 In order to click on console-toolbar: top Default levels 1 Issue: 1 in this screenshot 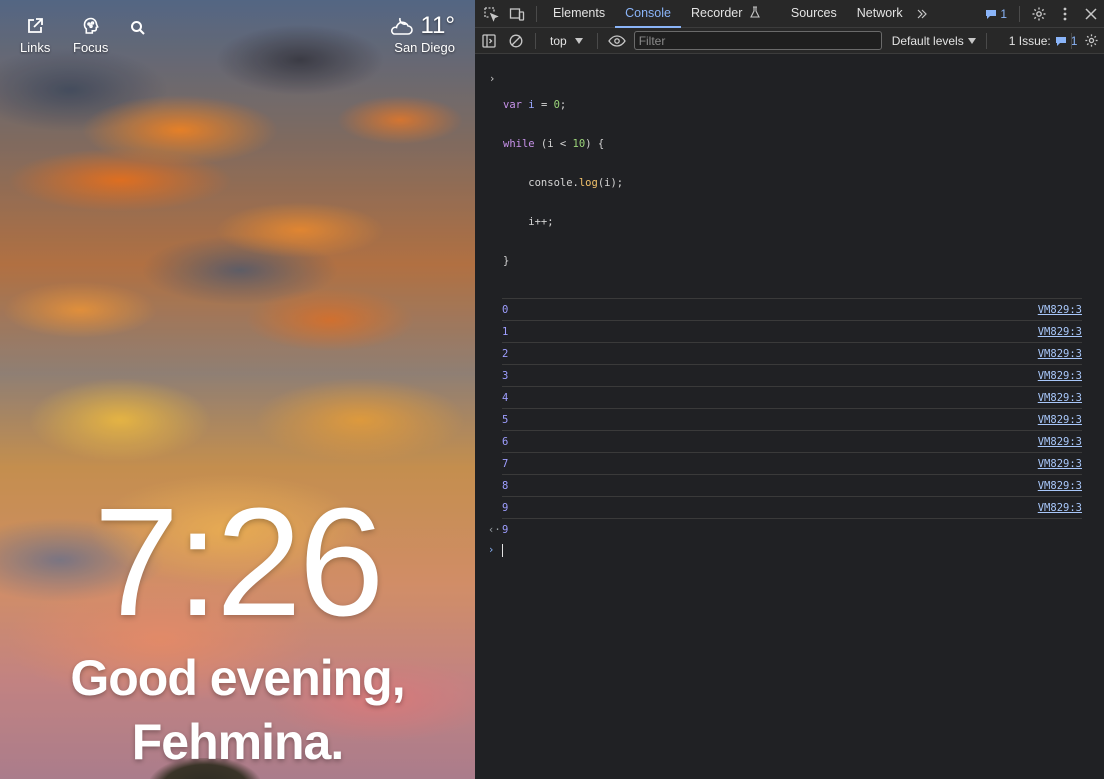, I will do `click(789, 41)`.